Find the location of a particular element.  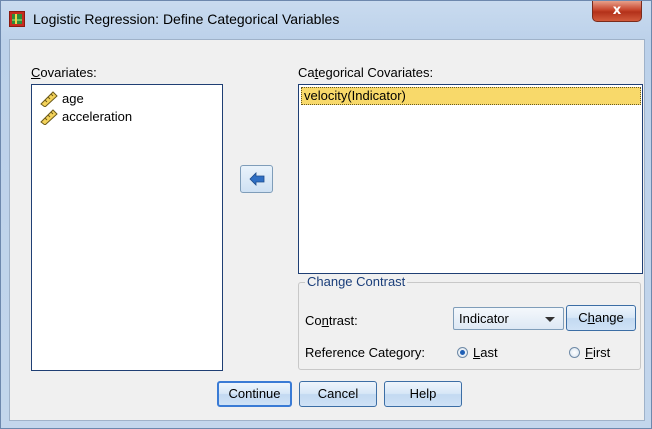

last-radio-label: Last is located at coordinates (485, 352).